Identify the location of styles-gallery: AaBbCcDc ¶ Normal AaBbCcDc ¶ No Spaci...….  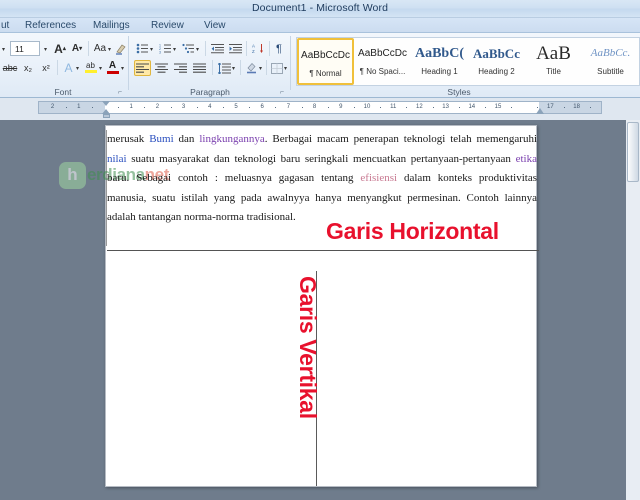
(468, 61).